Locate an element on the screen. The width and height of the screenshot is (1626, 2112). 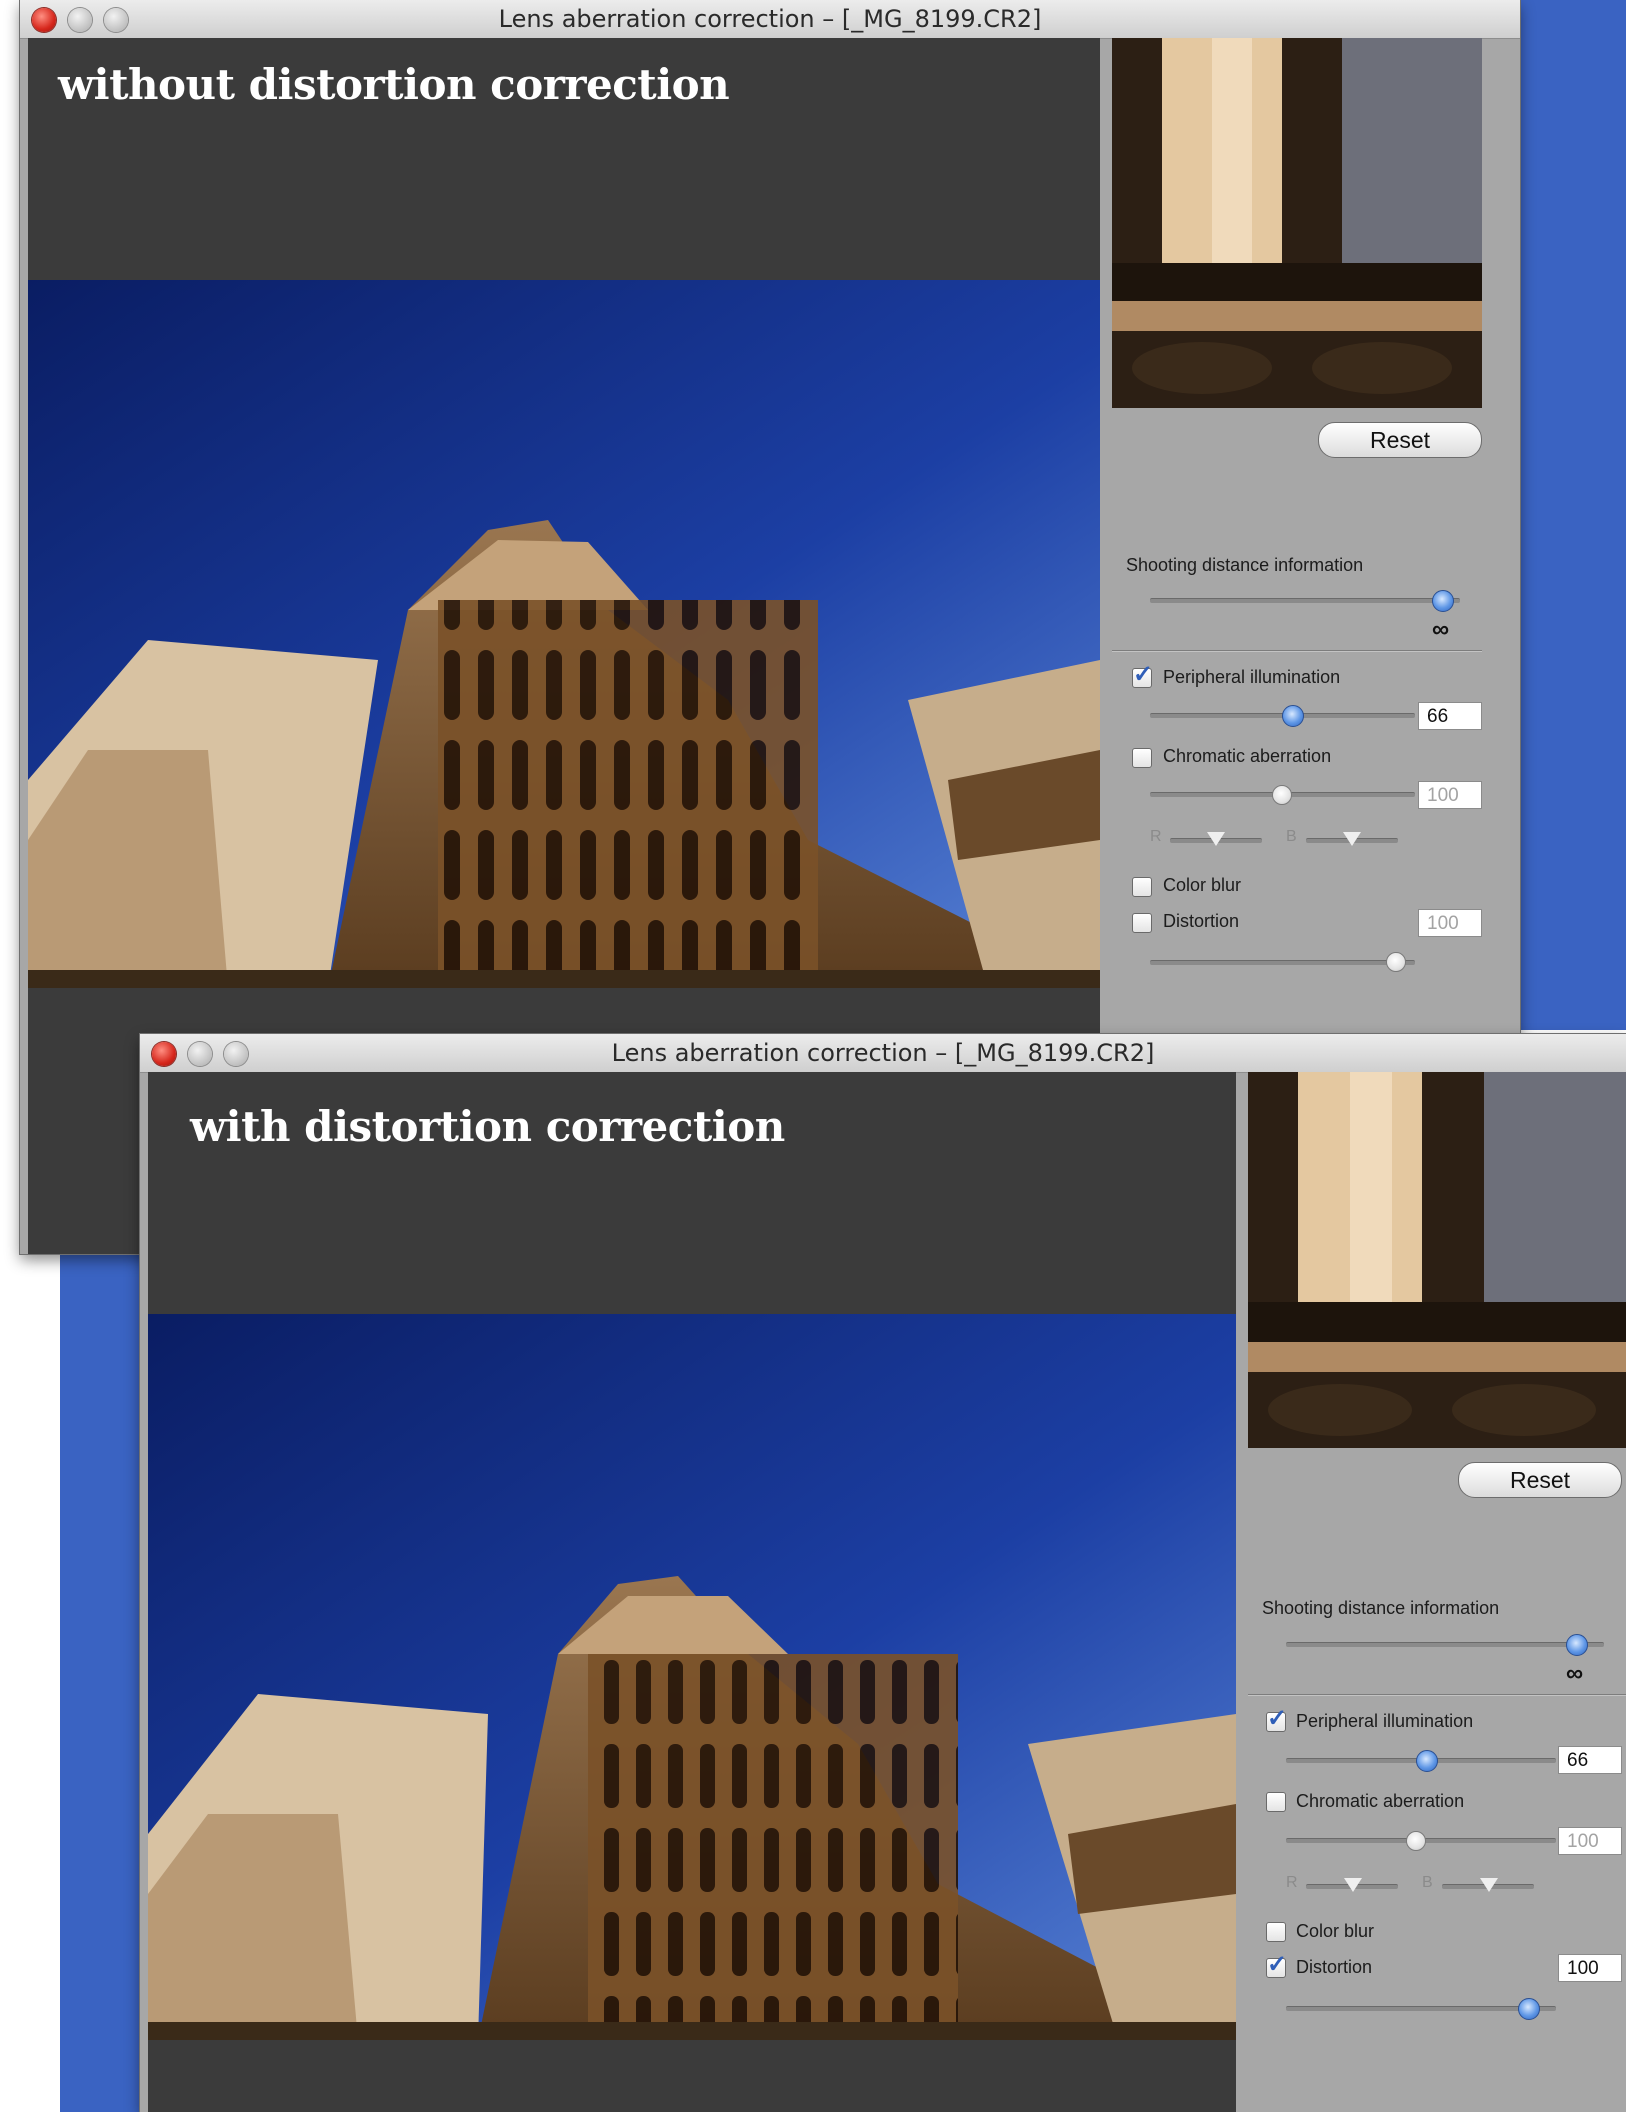
distortion-checkbox is located at coordinates (1142, 923).